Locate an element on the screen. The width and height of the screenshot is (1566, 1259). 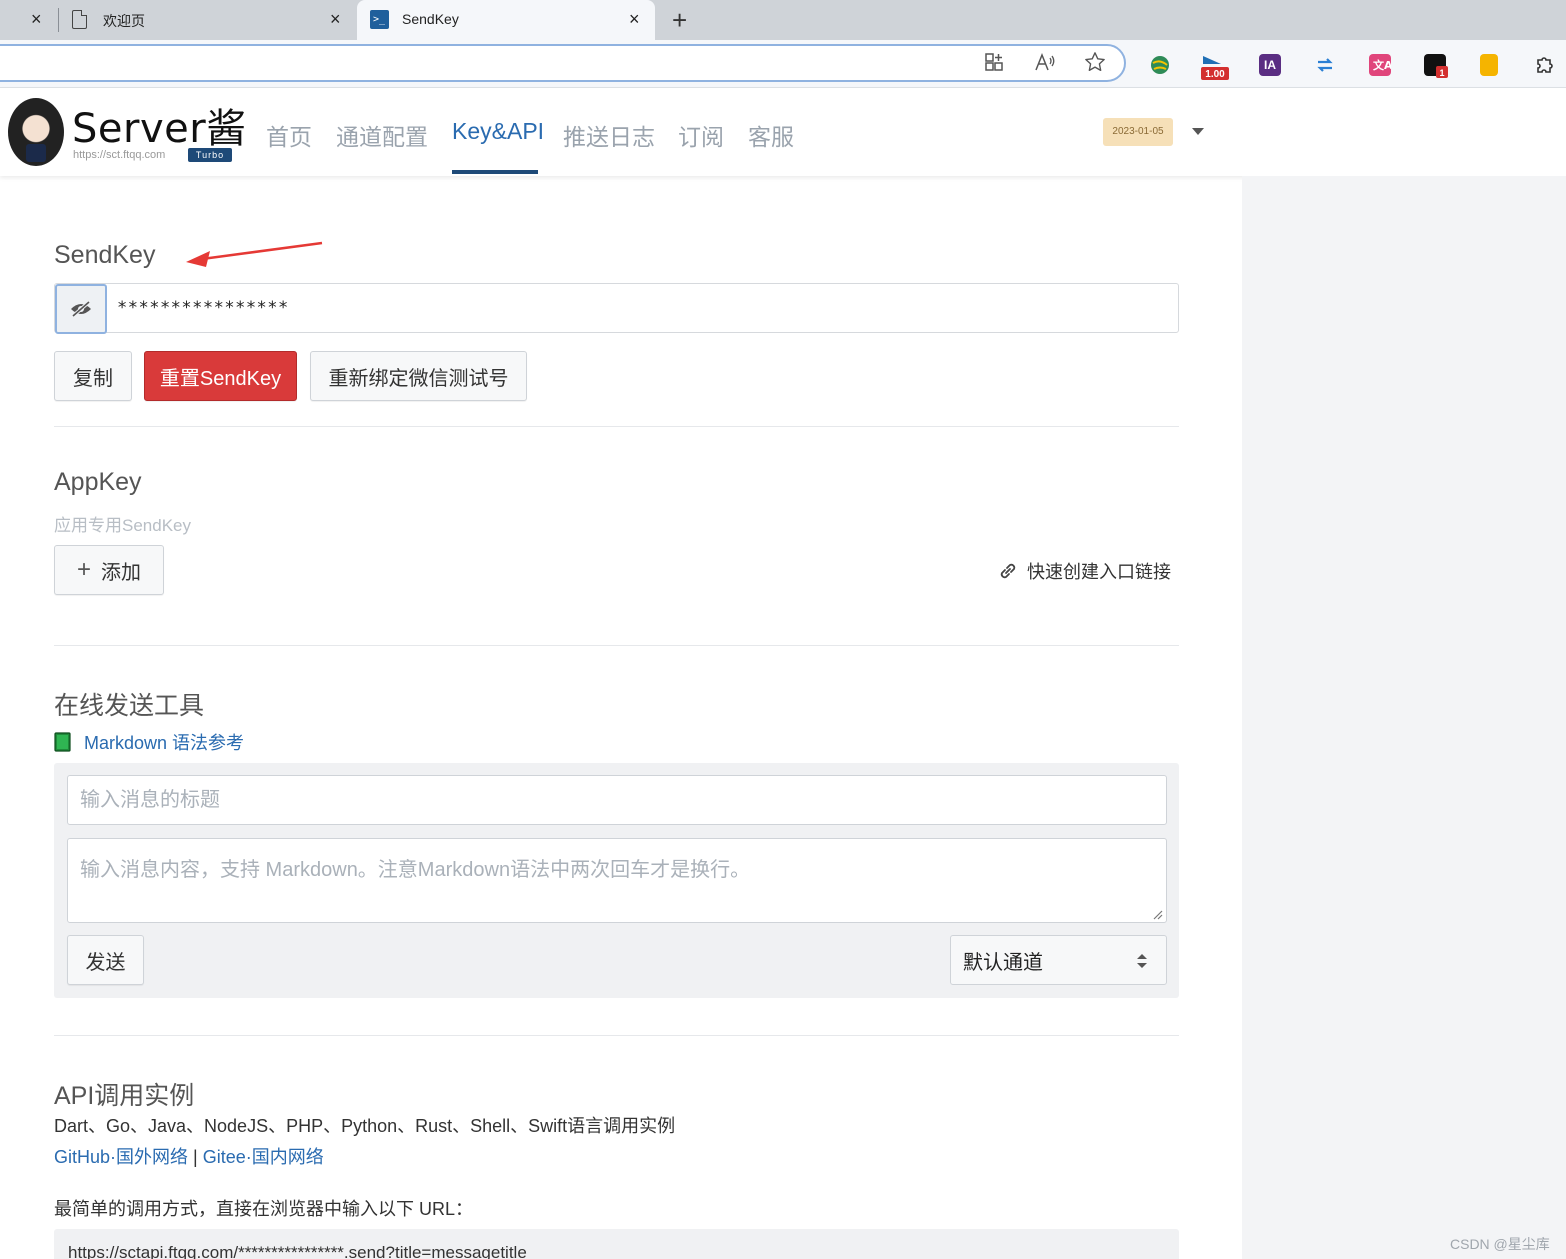
api-examples-title: API调用实例 is located at coordinates (124, 1096).